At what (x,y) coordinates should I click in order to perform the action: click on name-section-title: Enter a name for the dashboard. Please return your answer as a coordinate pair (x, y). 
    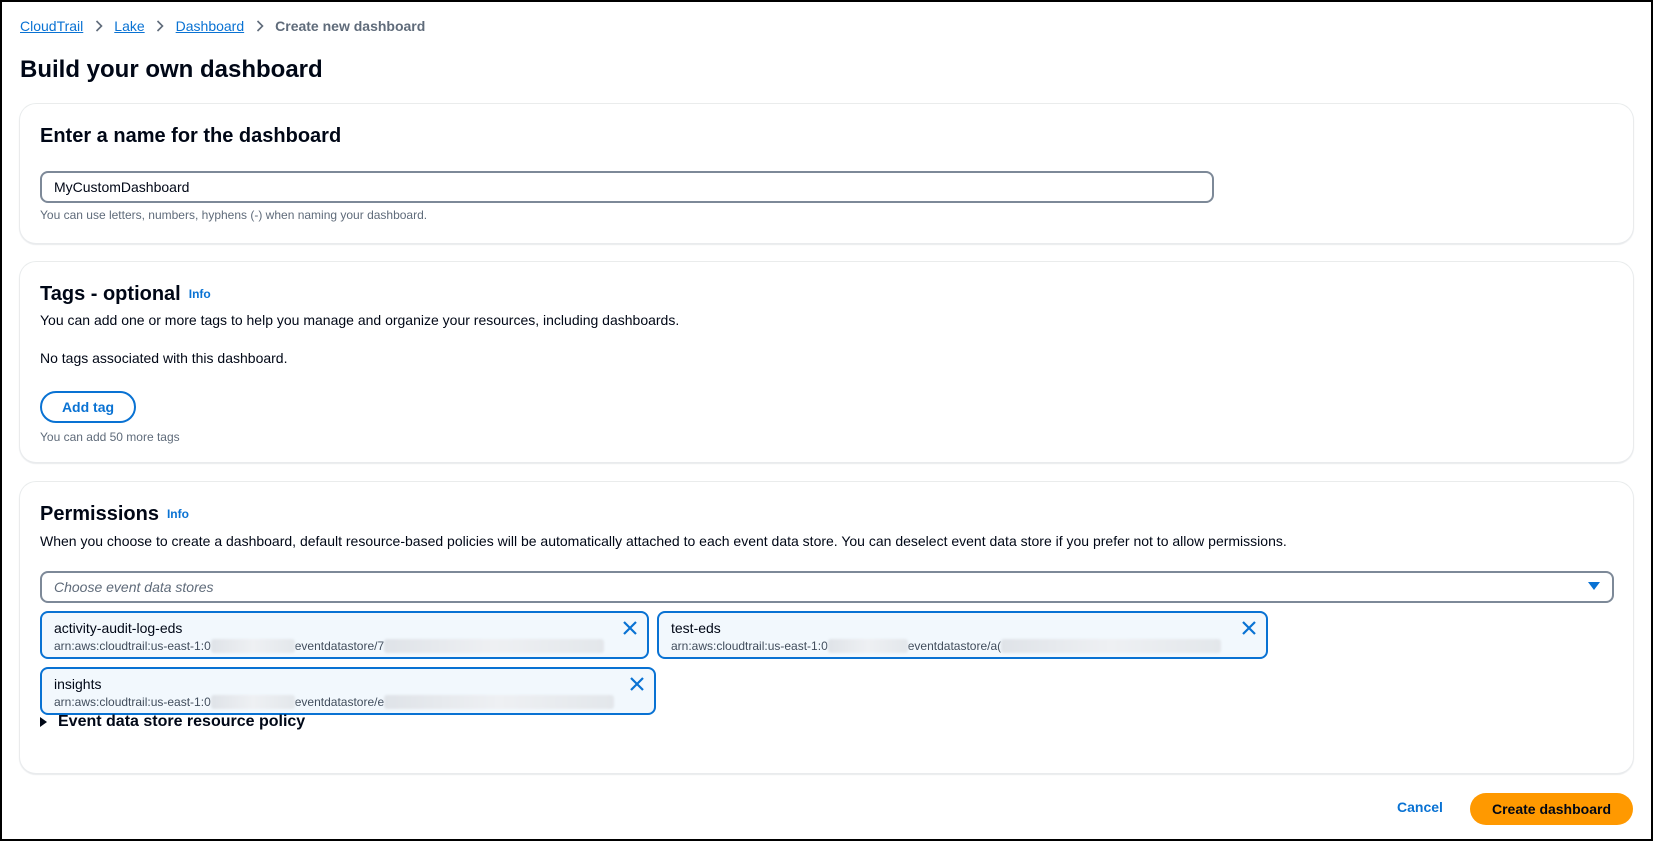
    Looking at the image, I should click on (191, 136).